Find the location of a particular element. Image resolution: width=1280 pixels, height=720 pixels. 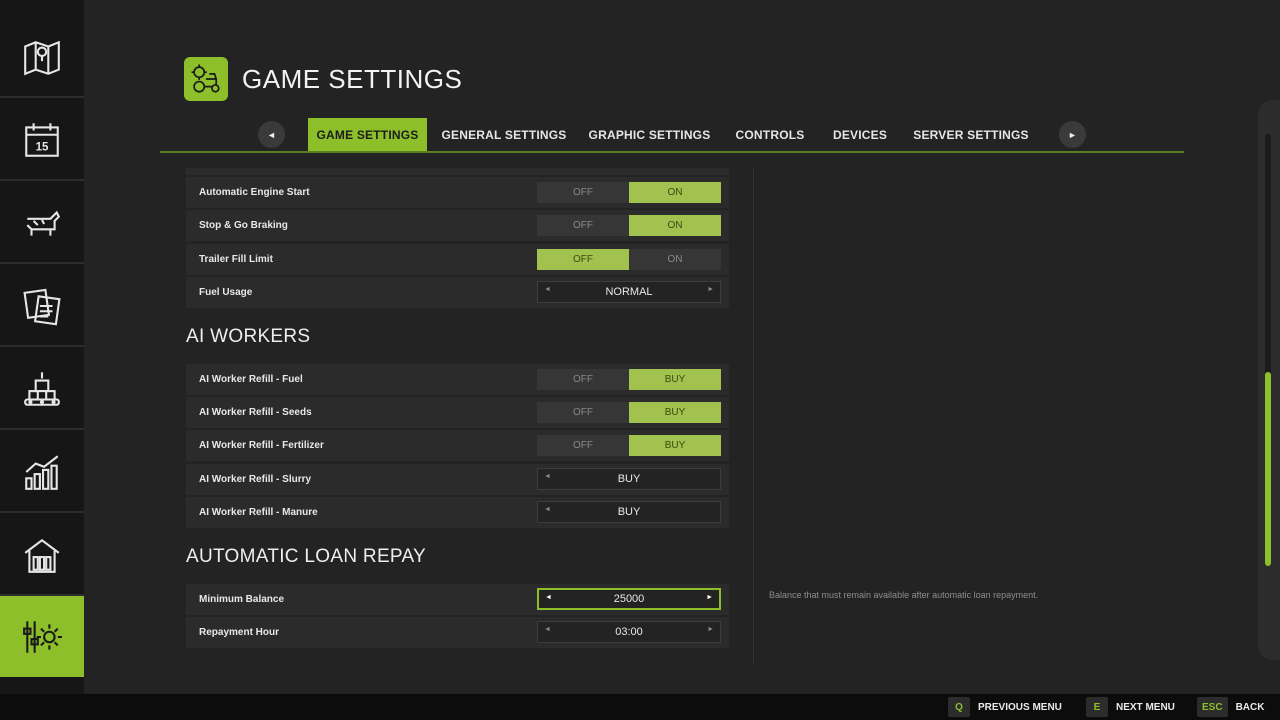

map-icon is located at coordinates (42, 57).